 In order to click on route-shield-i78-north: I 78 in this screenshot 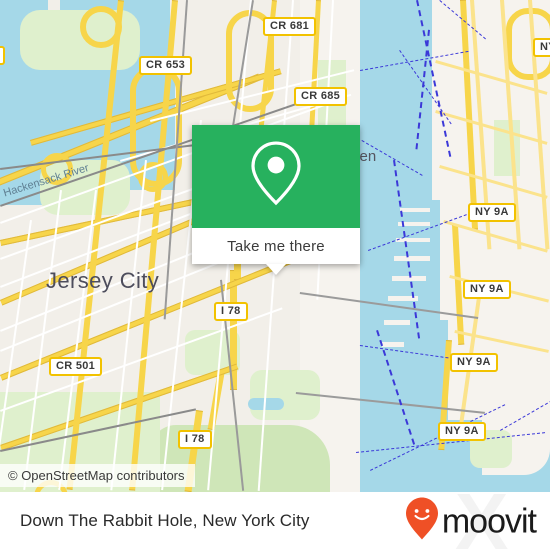, I will do `click(231, 311)`.